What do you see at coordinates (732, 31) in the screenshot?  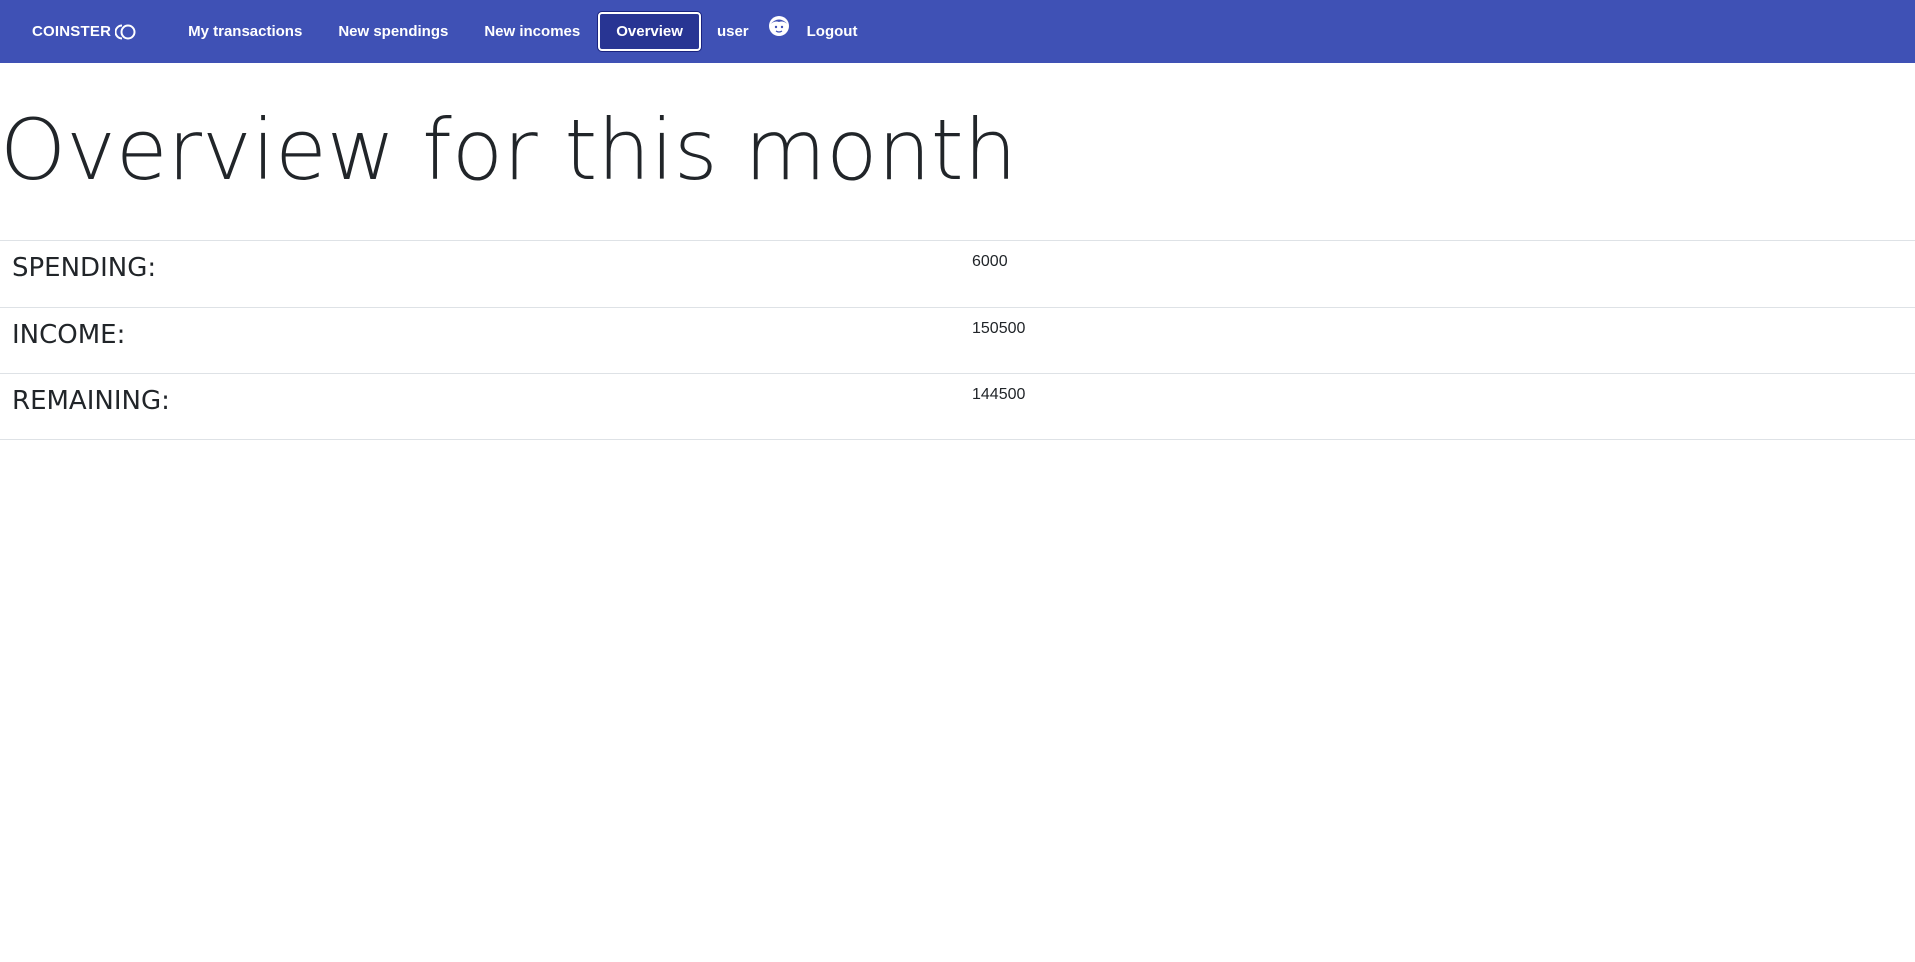 I see `username-label: user` at bounding box center [732, 31].